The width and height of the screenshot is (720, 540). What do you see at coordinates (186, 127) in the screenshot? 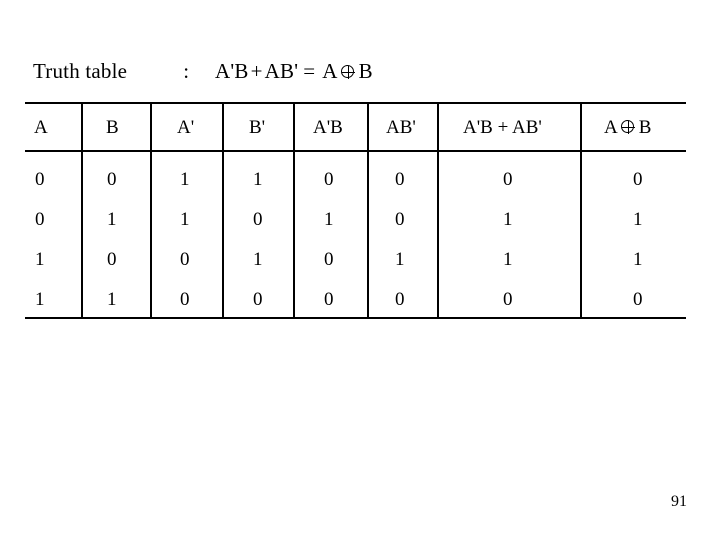
I see `table-header-a-not: A'` at bounding box center [186, 127].